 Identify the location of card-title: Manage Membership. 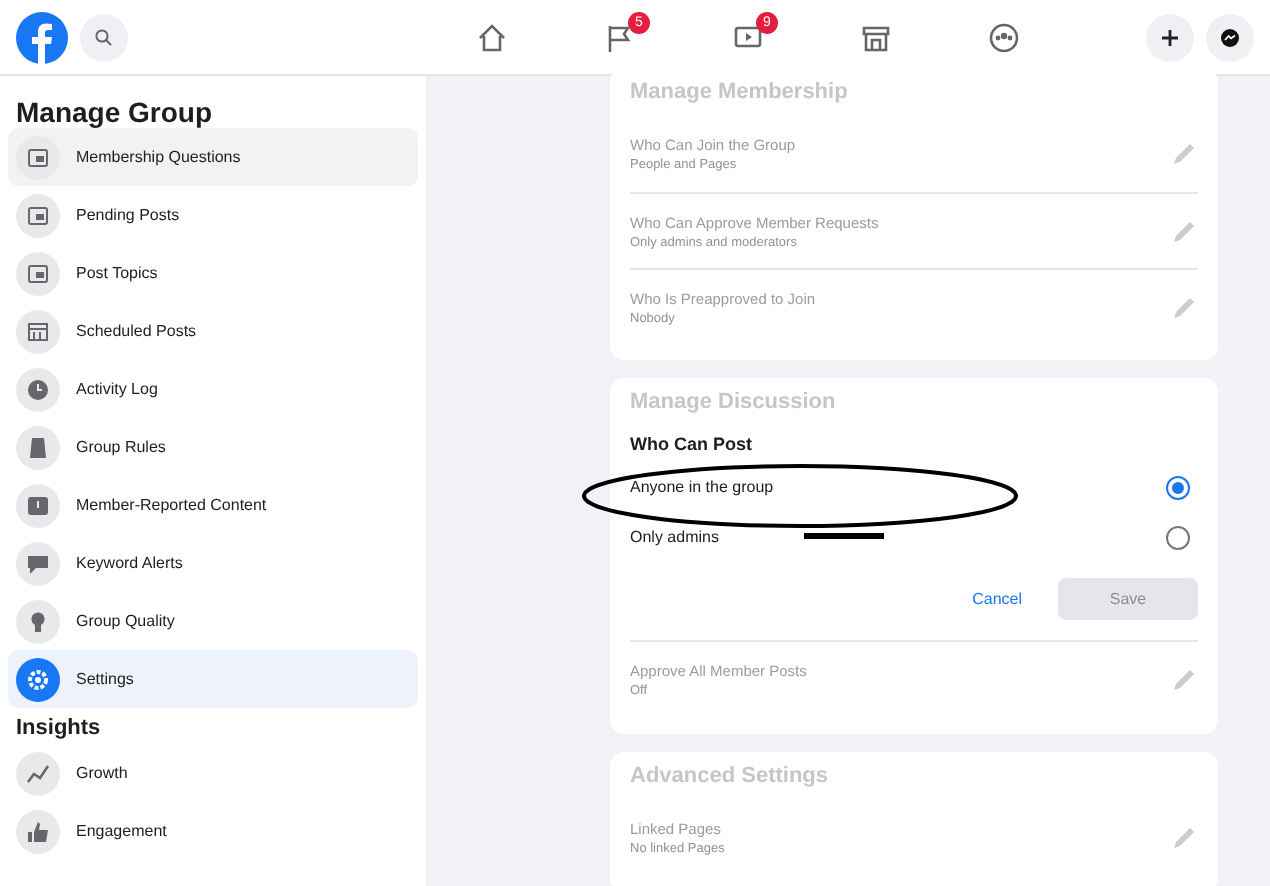
(740, 92).